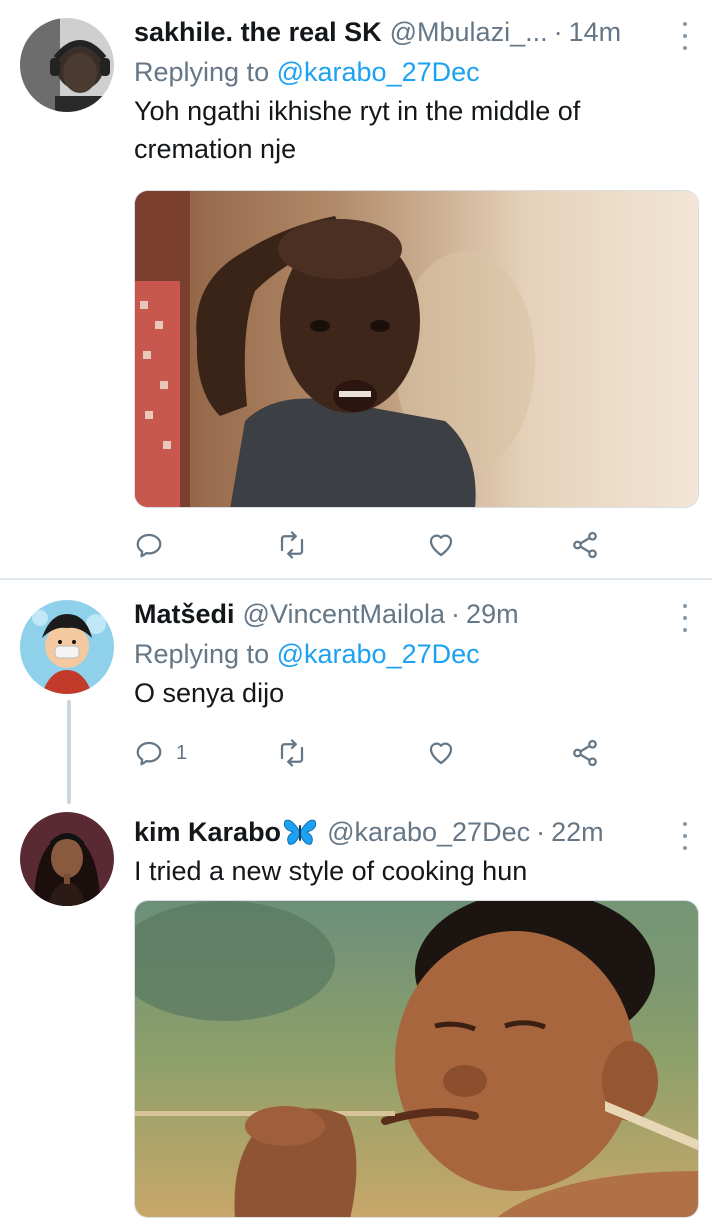 The height and width of the screenshot is (1223, 712). What do you see at coordinates (69, 752) in the screenshot?
I see `thread-line` at bounding box center [69, 752].